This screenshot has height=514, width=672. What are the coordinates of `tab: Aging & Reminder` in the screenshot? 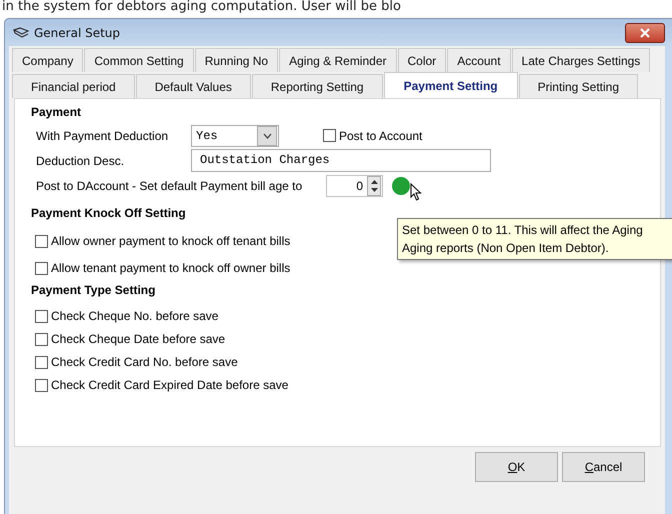 It's located at (337, 60).